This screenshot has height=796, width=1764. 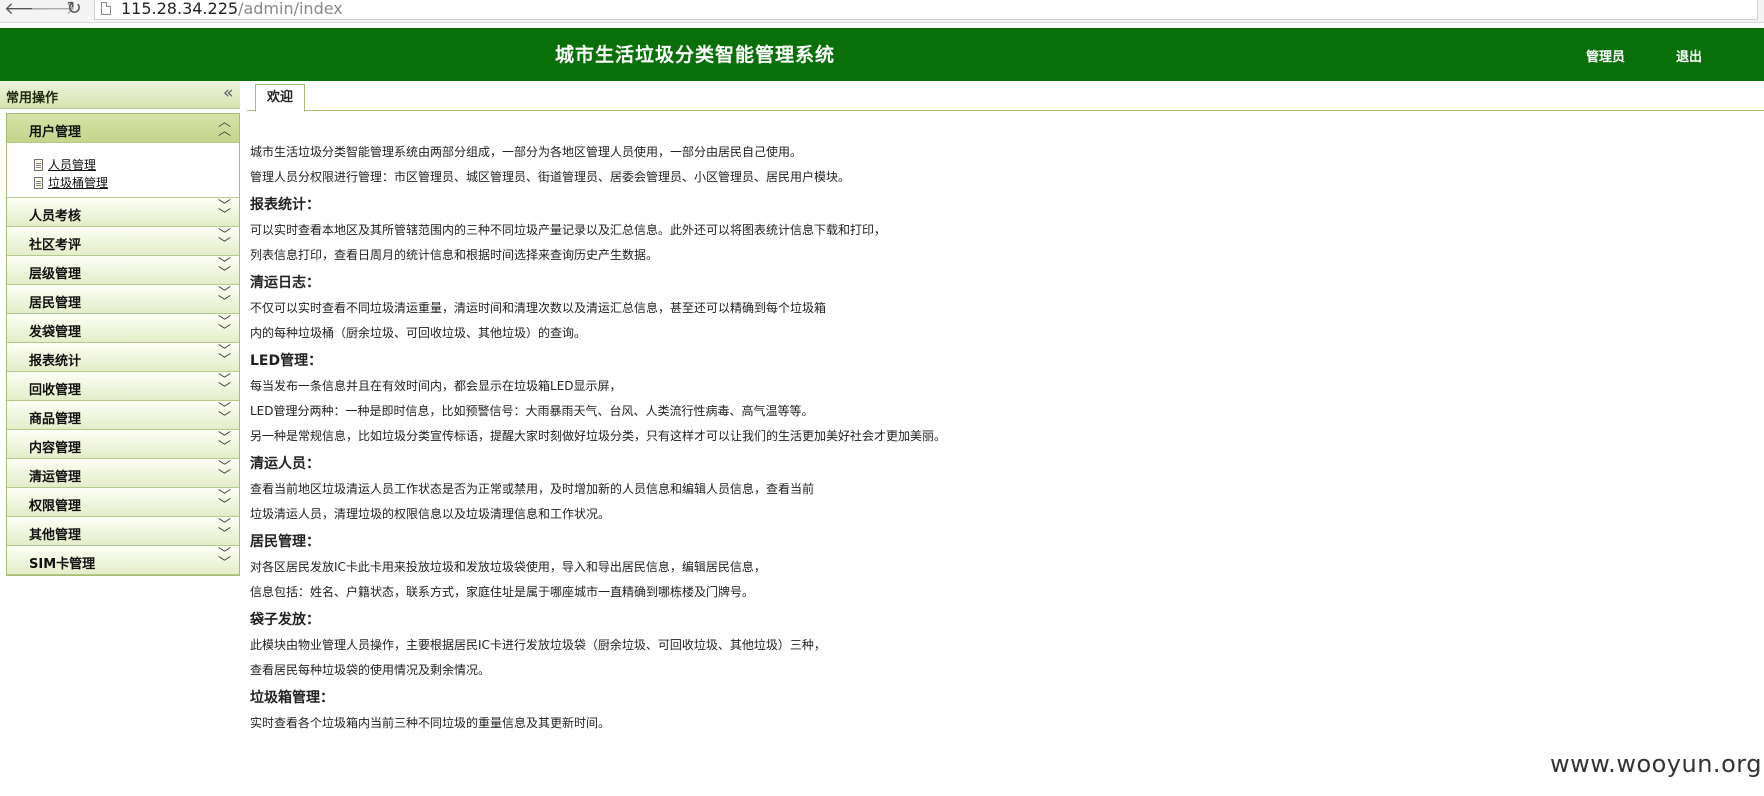 What do you see at coordinates (55, 332) in the screenshot?
I see `sidebar-section-label: 发袋管理` at bounding box center [55, 332].